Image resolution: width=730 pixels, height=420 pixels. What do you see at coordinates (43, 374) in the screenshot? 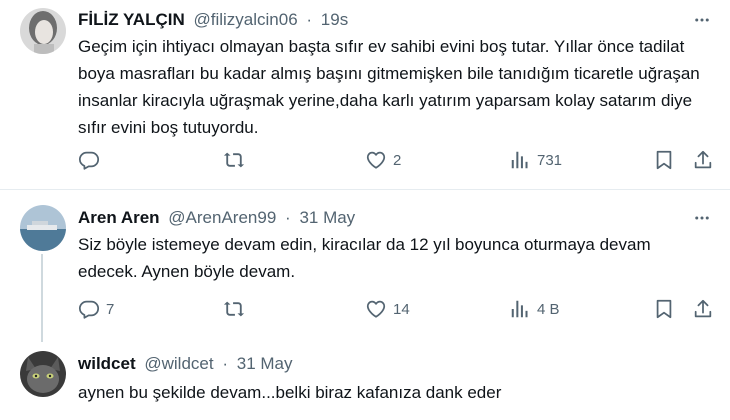
I see `avatar-wildcet` at bounding box center [43, 374].